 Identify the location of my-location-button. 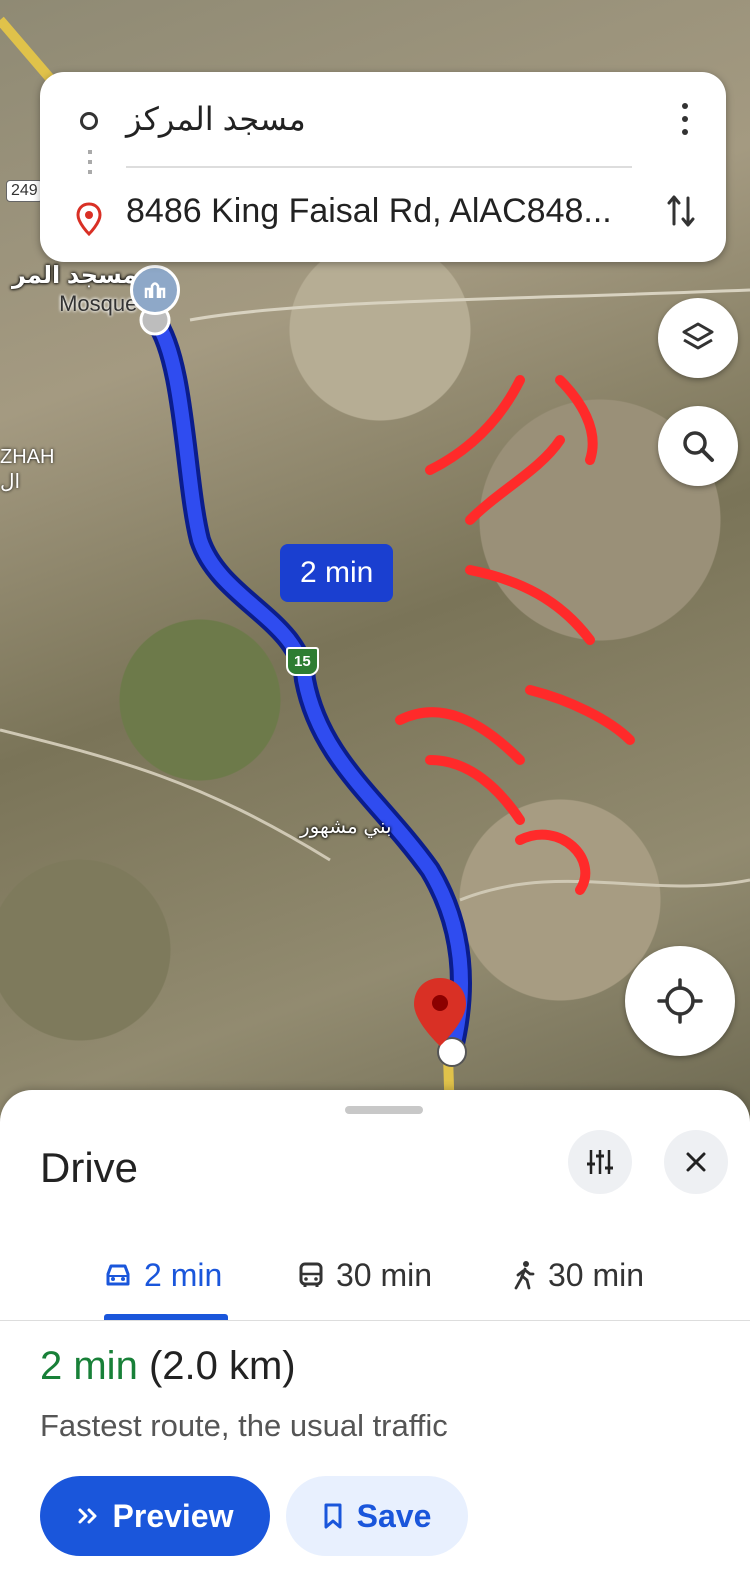
(680, 1001).